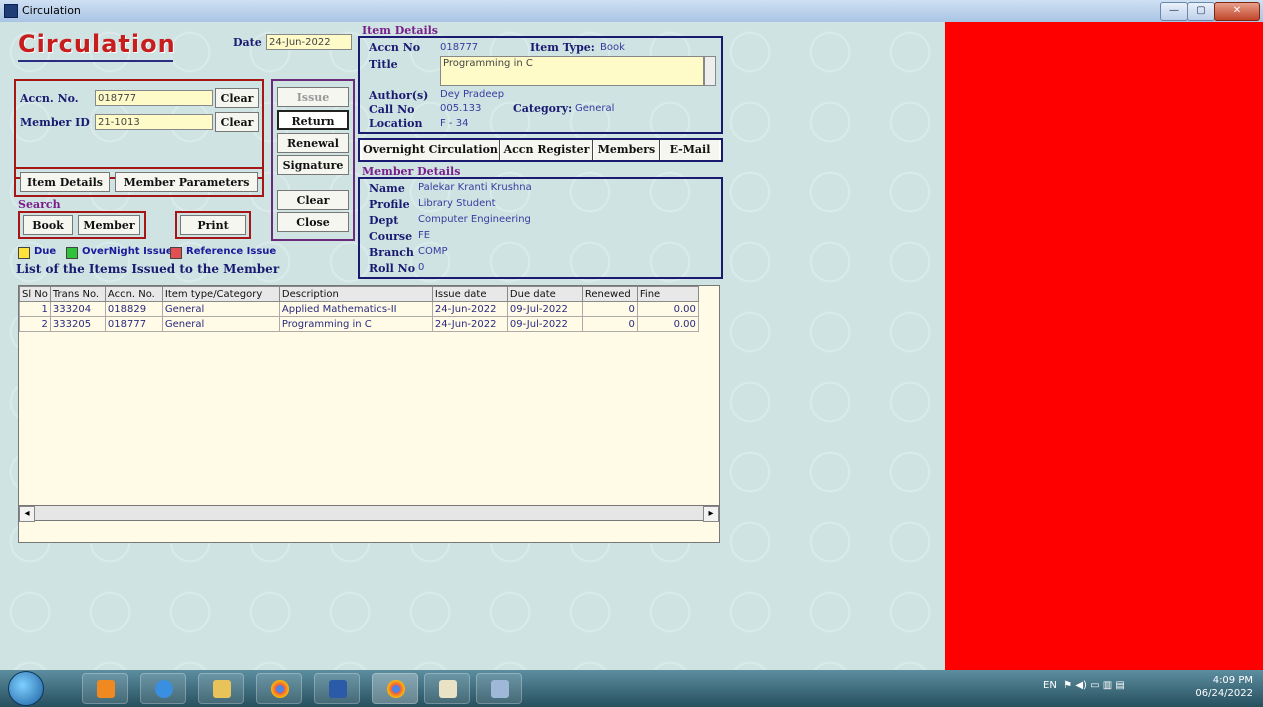  I want to click on item-category-label: Category:, so click(543, 108).